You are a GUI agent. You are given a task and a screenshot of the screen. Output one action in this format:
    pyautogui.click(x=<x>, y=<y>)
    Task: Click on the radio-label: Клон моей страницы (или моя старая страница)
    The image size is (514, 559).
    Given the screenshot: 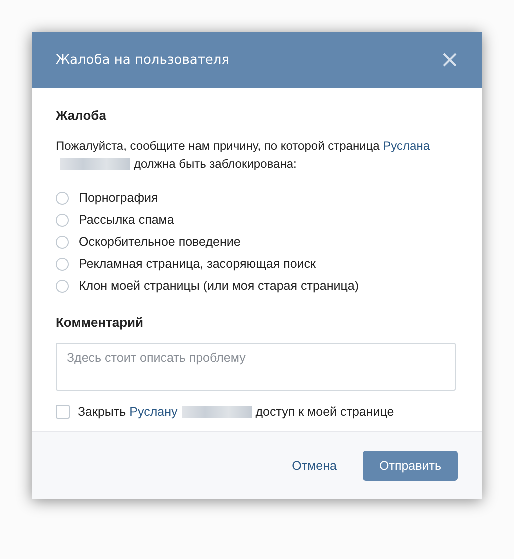 What is the action you would take?
    pyautogui.click(x=219, y=286)
    